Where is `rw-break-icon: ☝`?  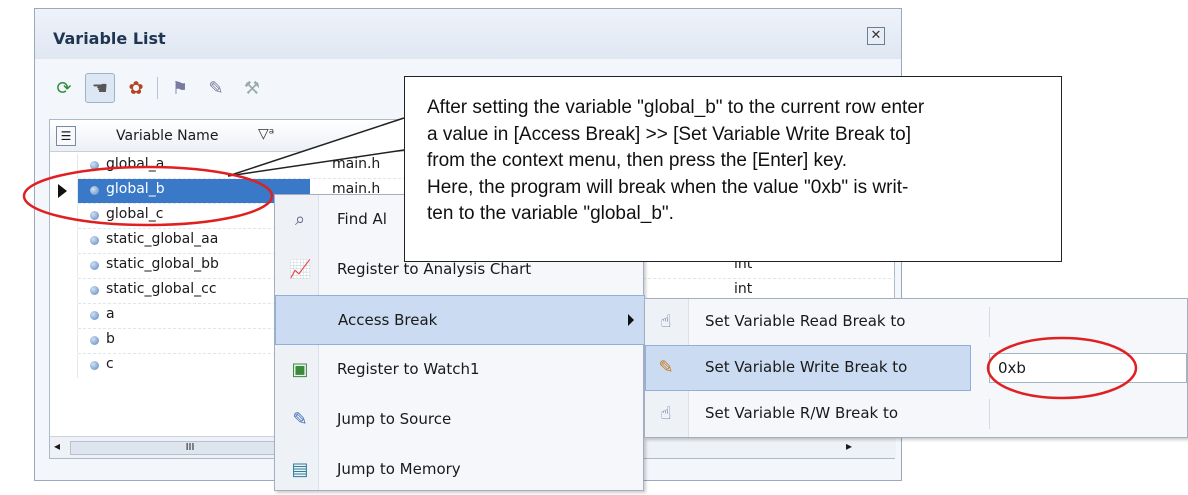 rw-break-icon: ☝ is located at coordinates (666, 413).